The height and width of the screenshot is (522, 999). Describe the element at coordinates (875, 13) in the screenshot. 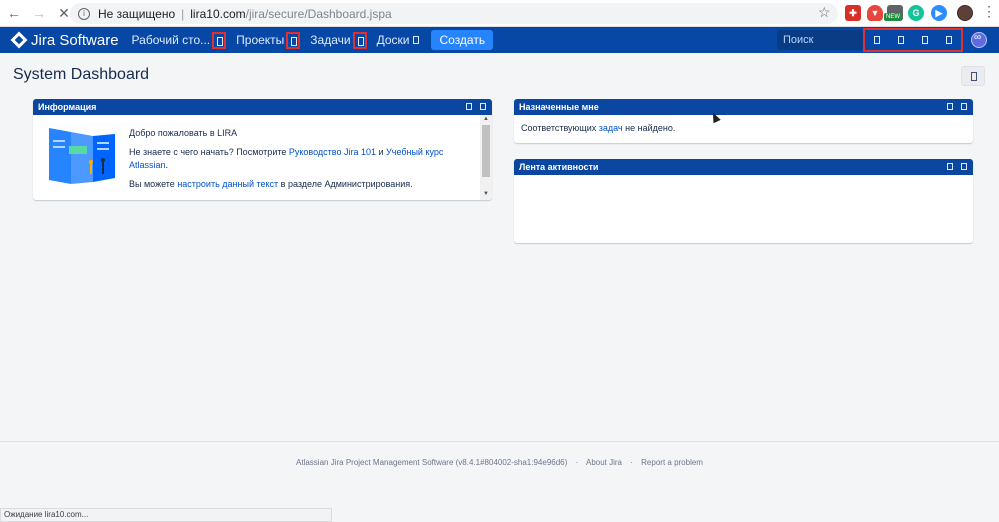

I see `extension-shield-icon: ▼` at that location.